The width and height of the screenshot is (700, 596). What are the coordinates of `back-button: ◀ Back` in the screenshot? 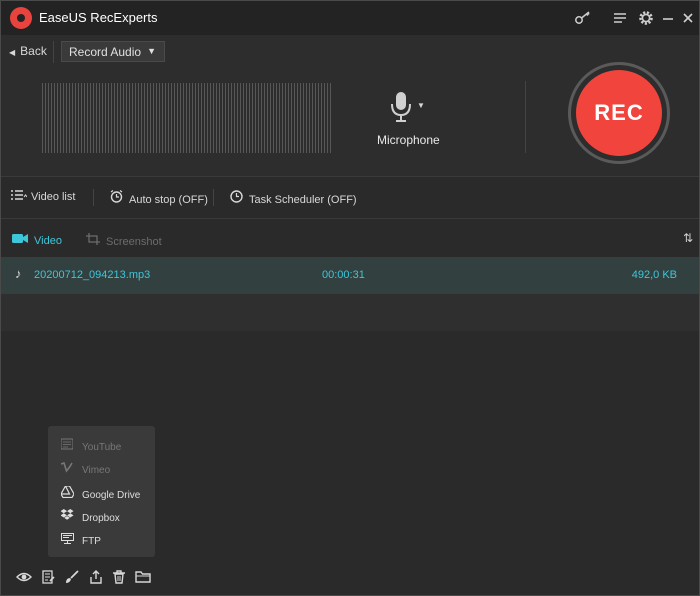 It's located at (28, 51).